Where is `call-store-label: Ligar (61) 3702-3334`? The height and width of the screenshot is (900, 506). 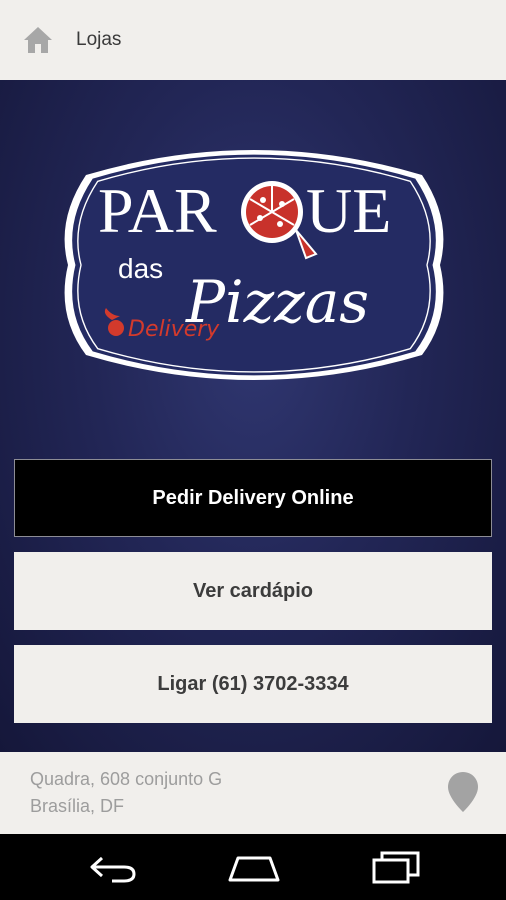 call-store-label: Ligar (61) 3702-3334 is located at coordinates (253, 683).